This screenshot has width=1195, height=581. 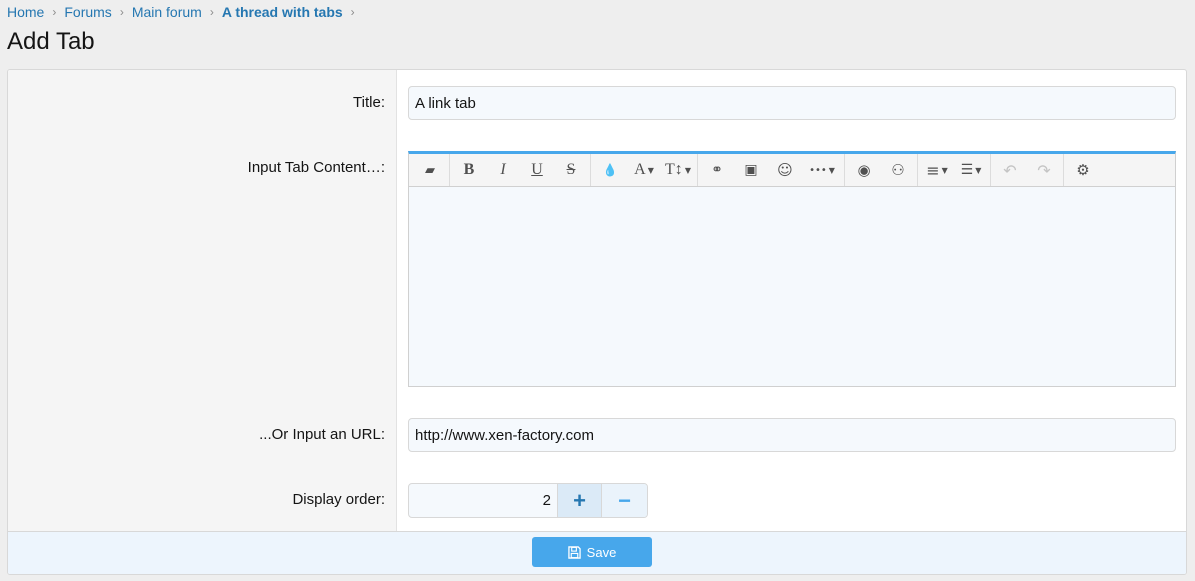 What do you see at coordinates (469, 170) in the screenshot?
I see `bold-icon: B` at bounding box center [469, 170].